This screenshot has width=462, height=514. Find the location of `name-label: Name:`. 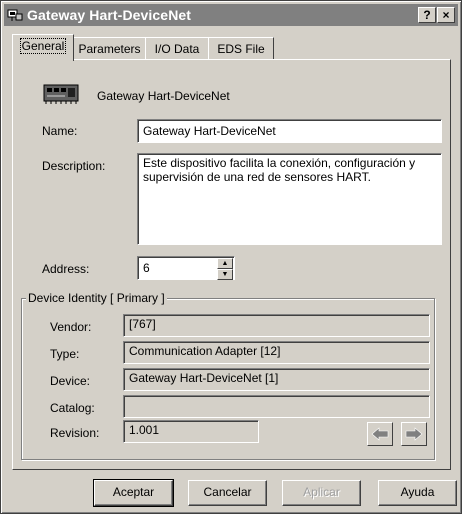

name-label: Name: is located at coordinates (60, 131).